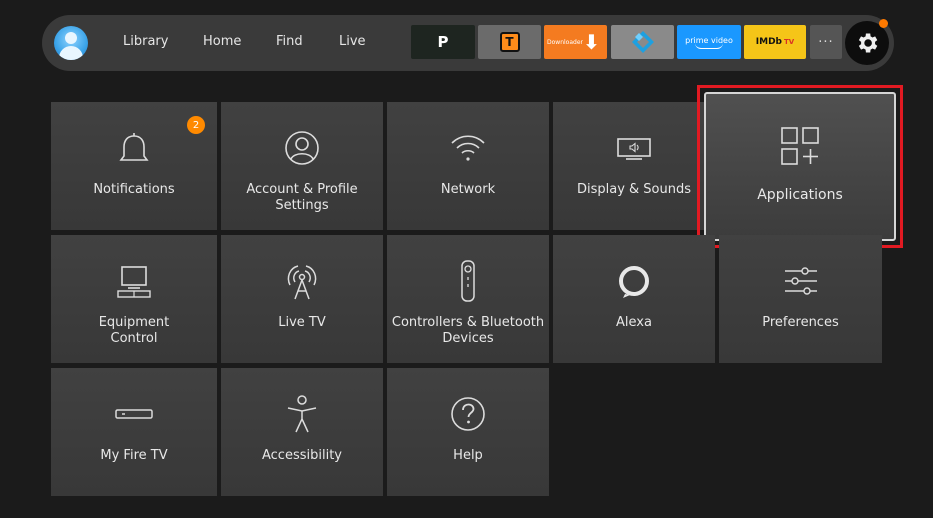  What do you see at coordinates (145, 41) in the screenshot?
I see `nav-library: Library` at bounding box center [145, 41].